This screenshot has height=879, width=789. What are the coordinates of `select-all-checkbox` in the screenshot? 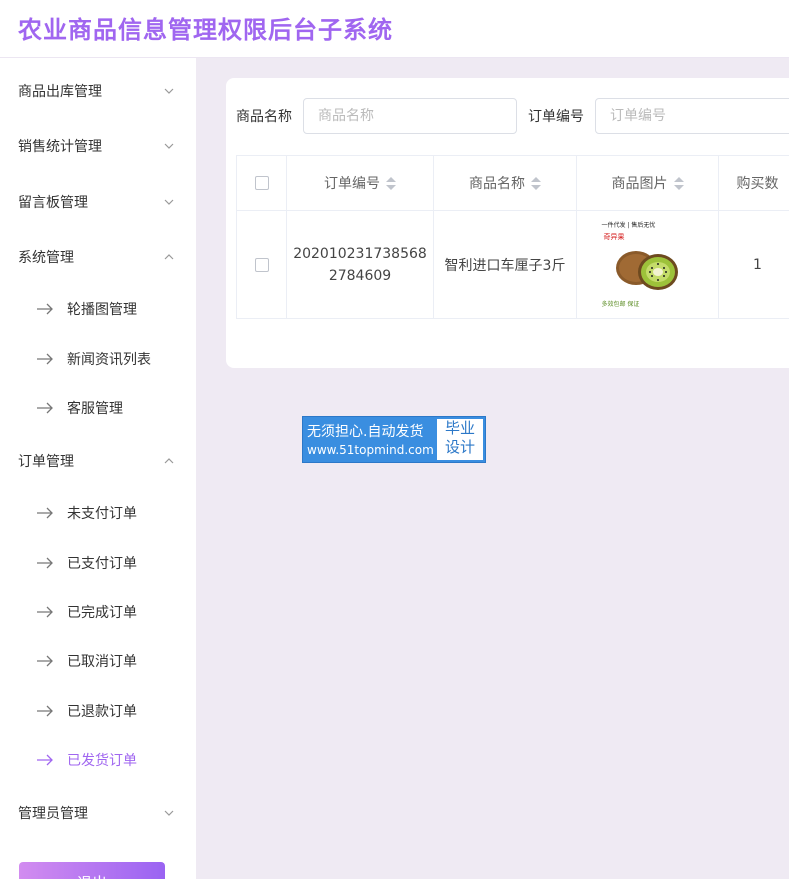 It's located at (261, 183).